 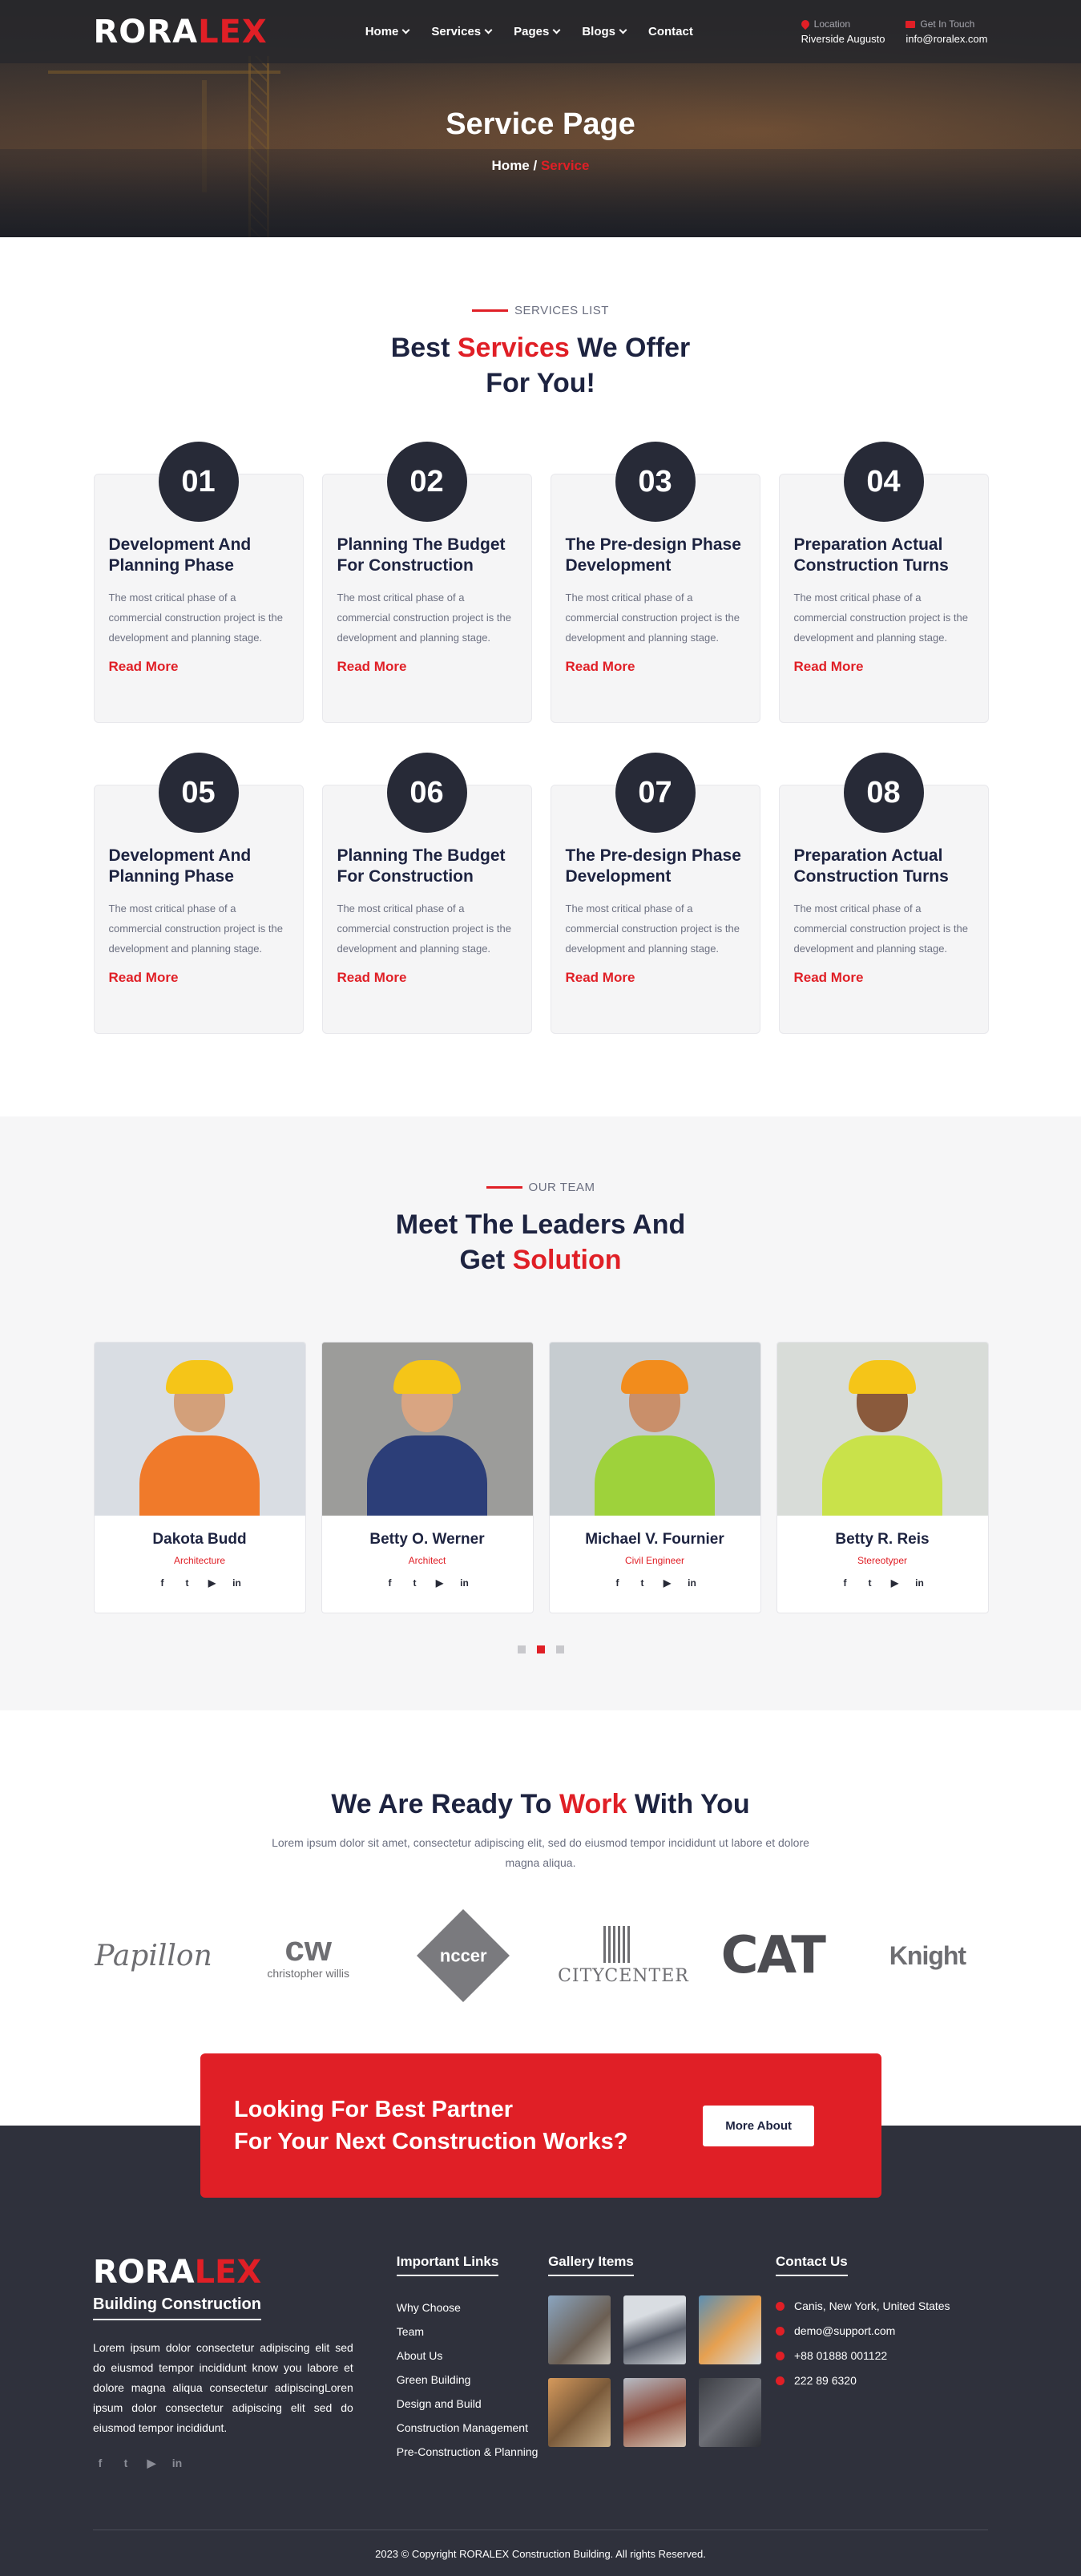 What do you see at coordinates (223, 2272) in the screenshot?
I see `footer-logo: RORALEX` at bounding box center [223, 2272].